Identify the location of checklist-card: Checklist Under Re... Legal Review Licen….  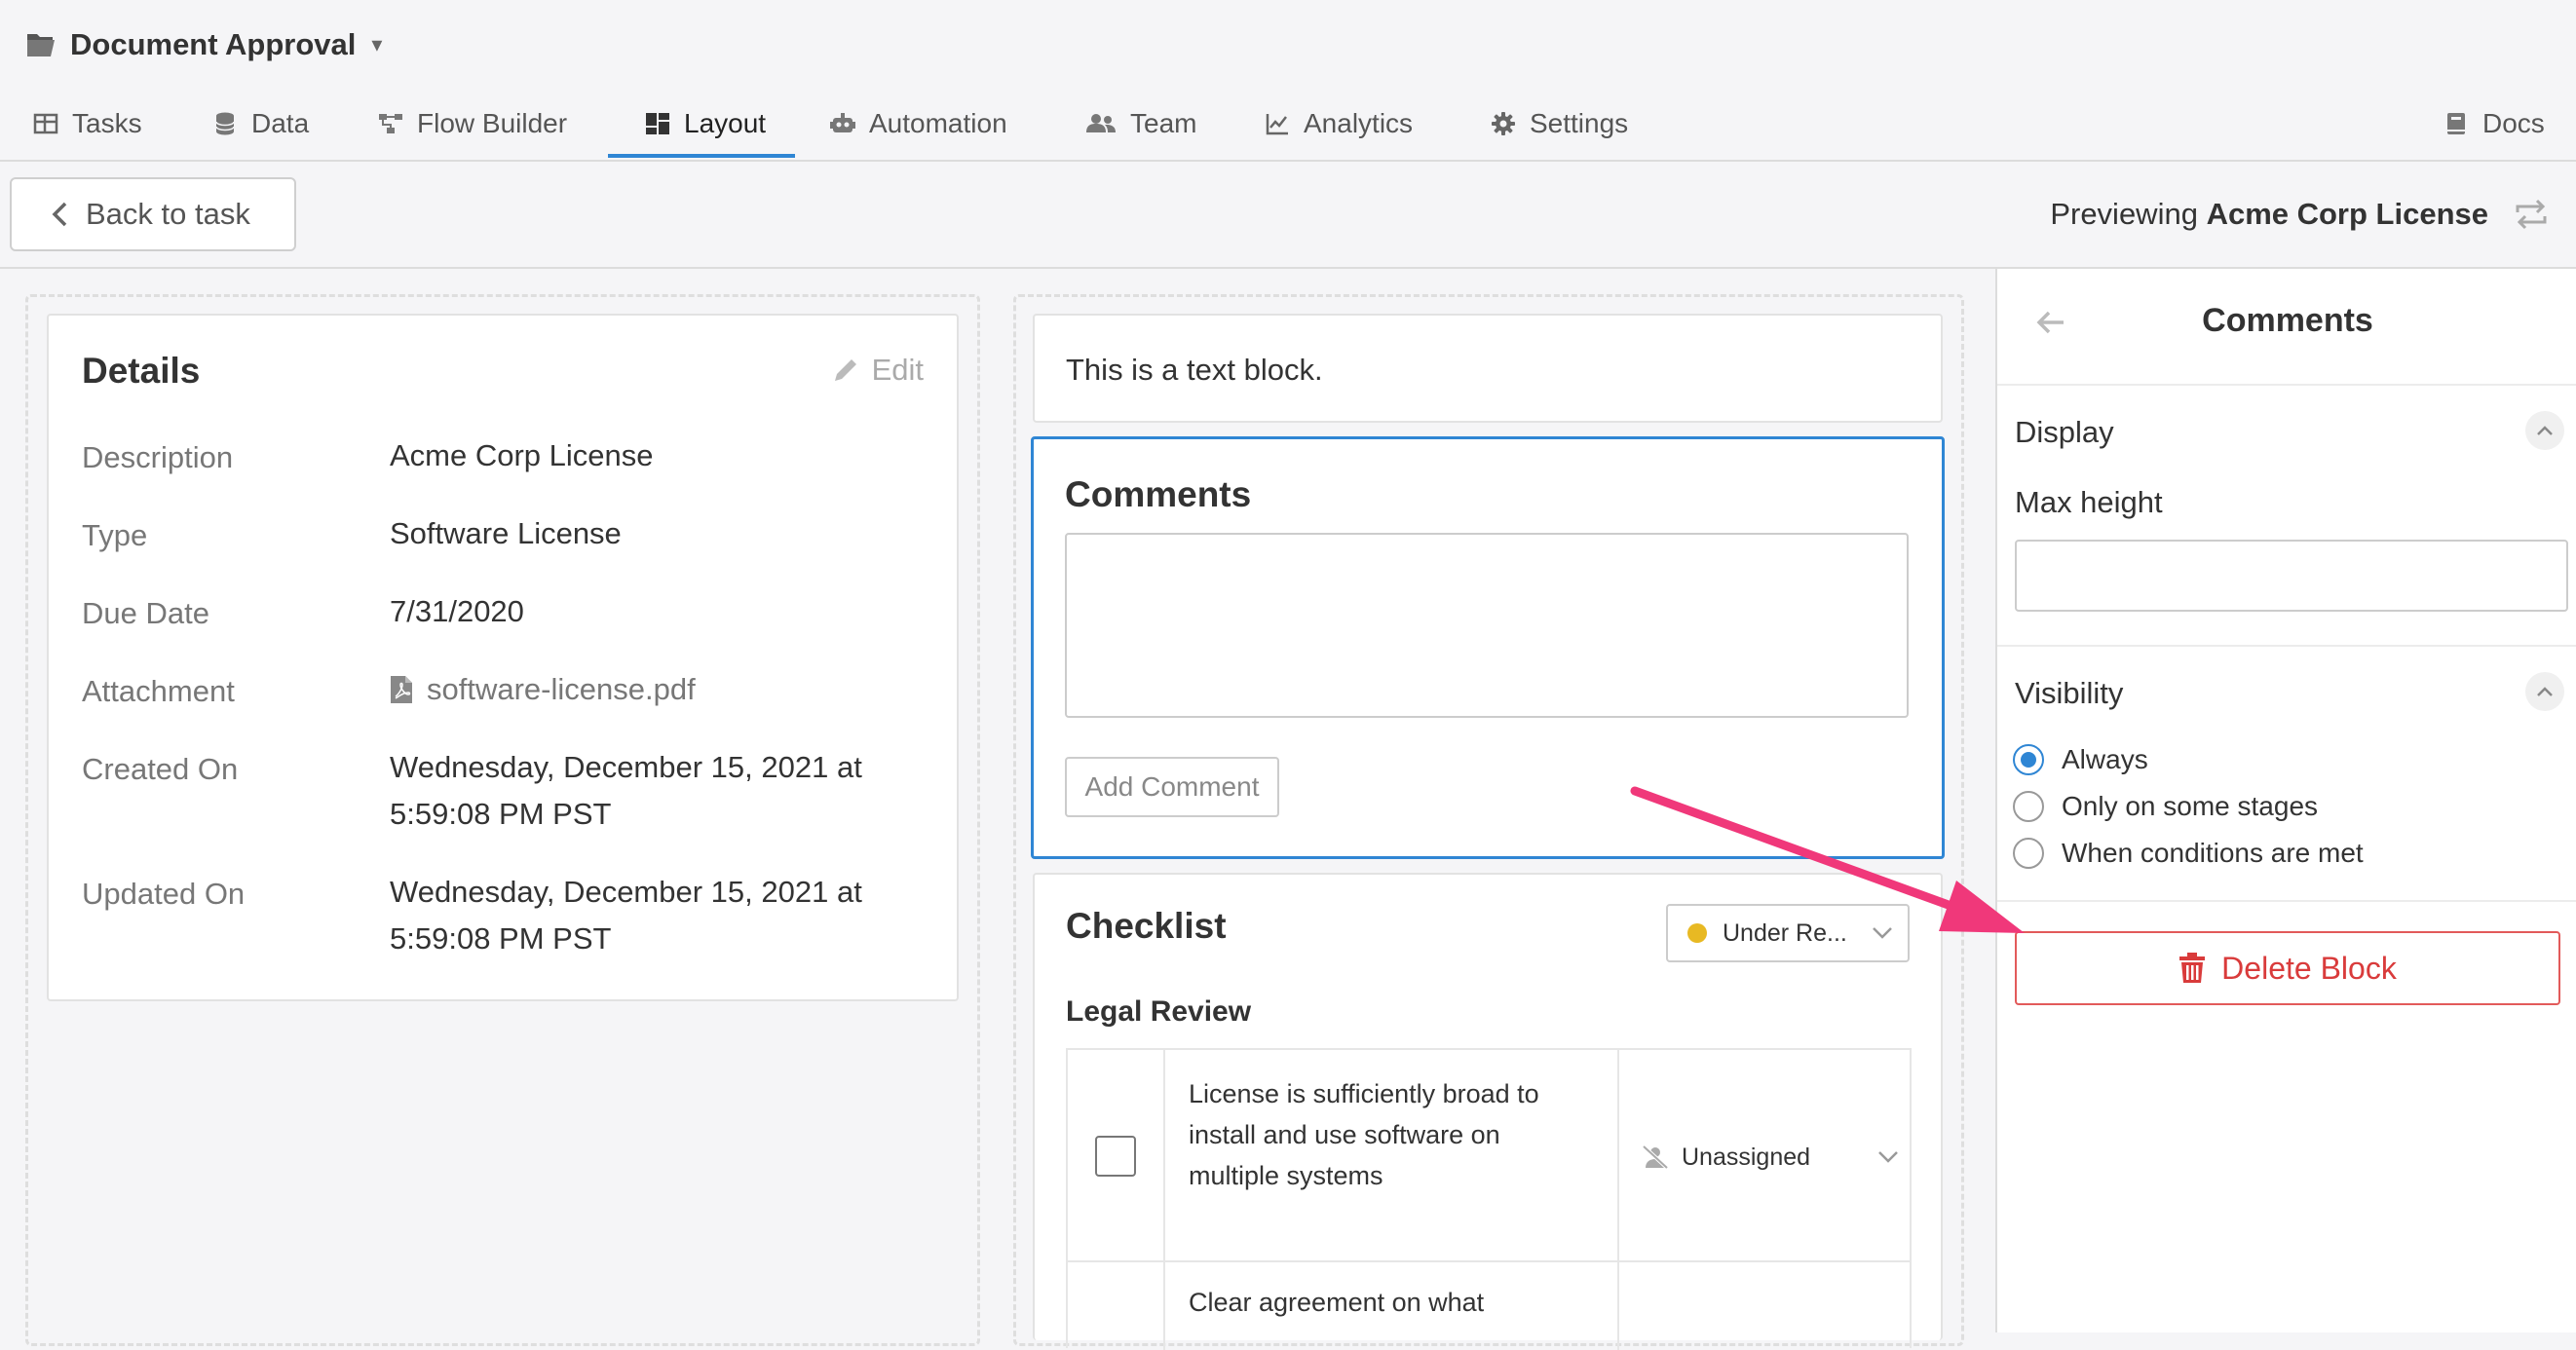
(1488, 1111).